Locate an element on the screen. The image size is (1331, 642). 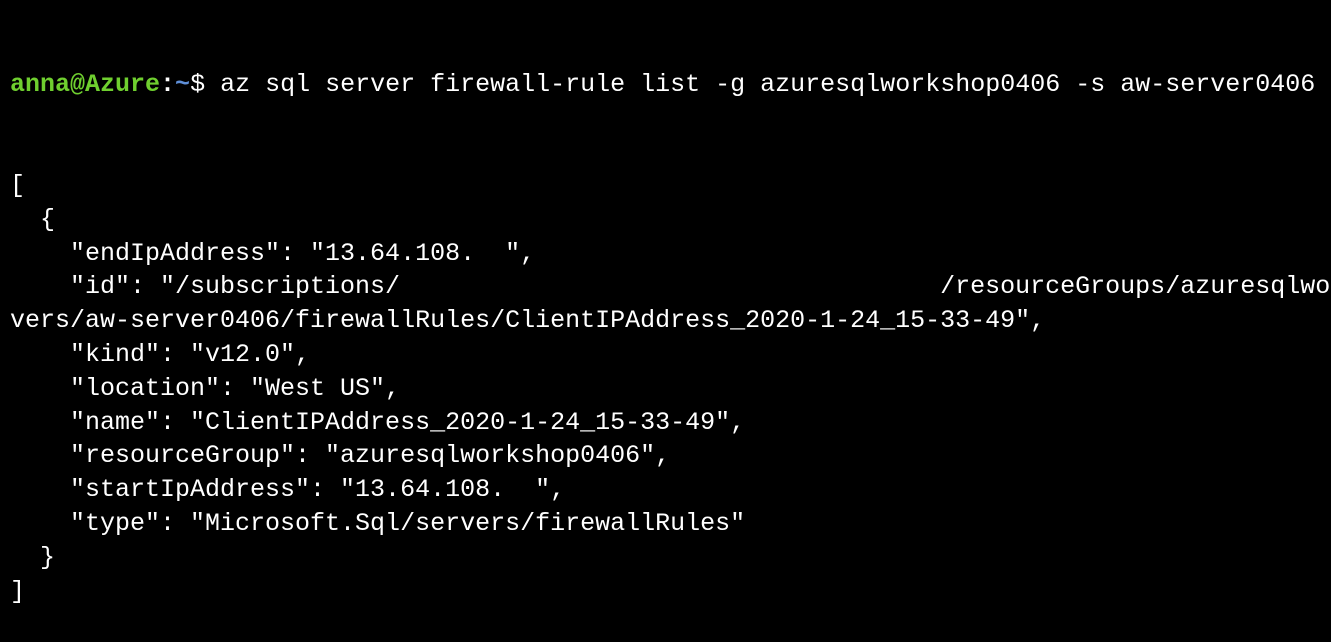
output-line: [ is located at coordinates (18, 185).